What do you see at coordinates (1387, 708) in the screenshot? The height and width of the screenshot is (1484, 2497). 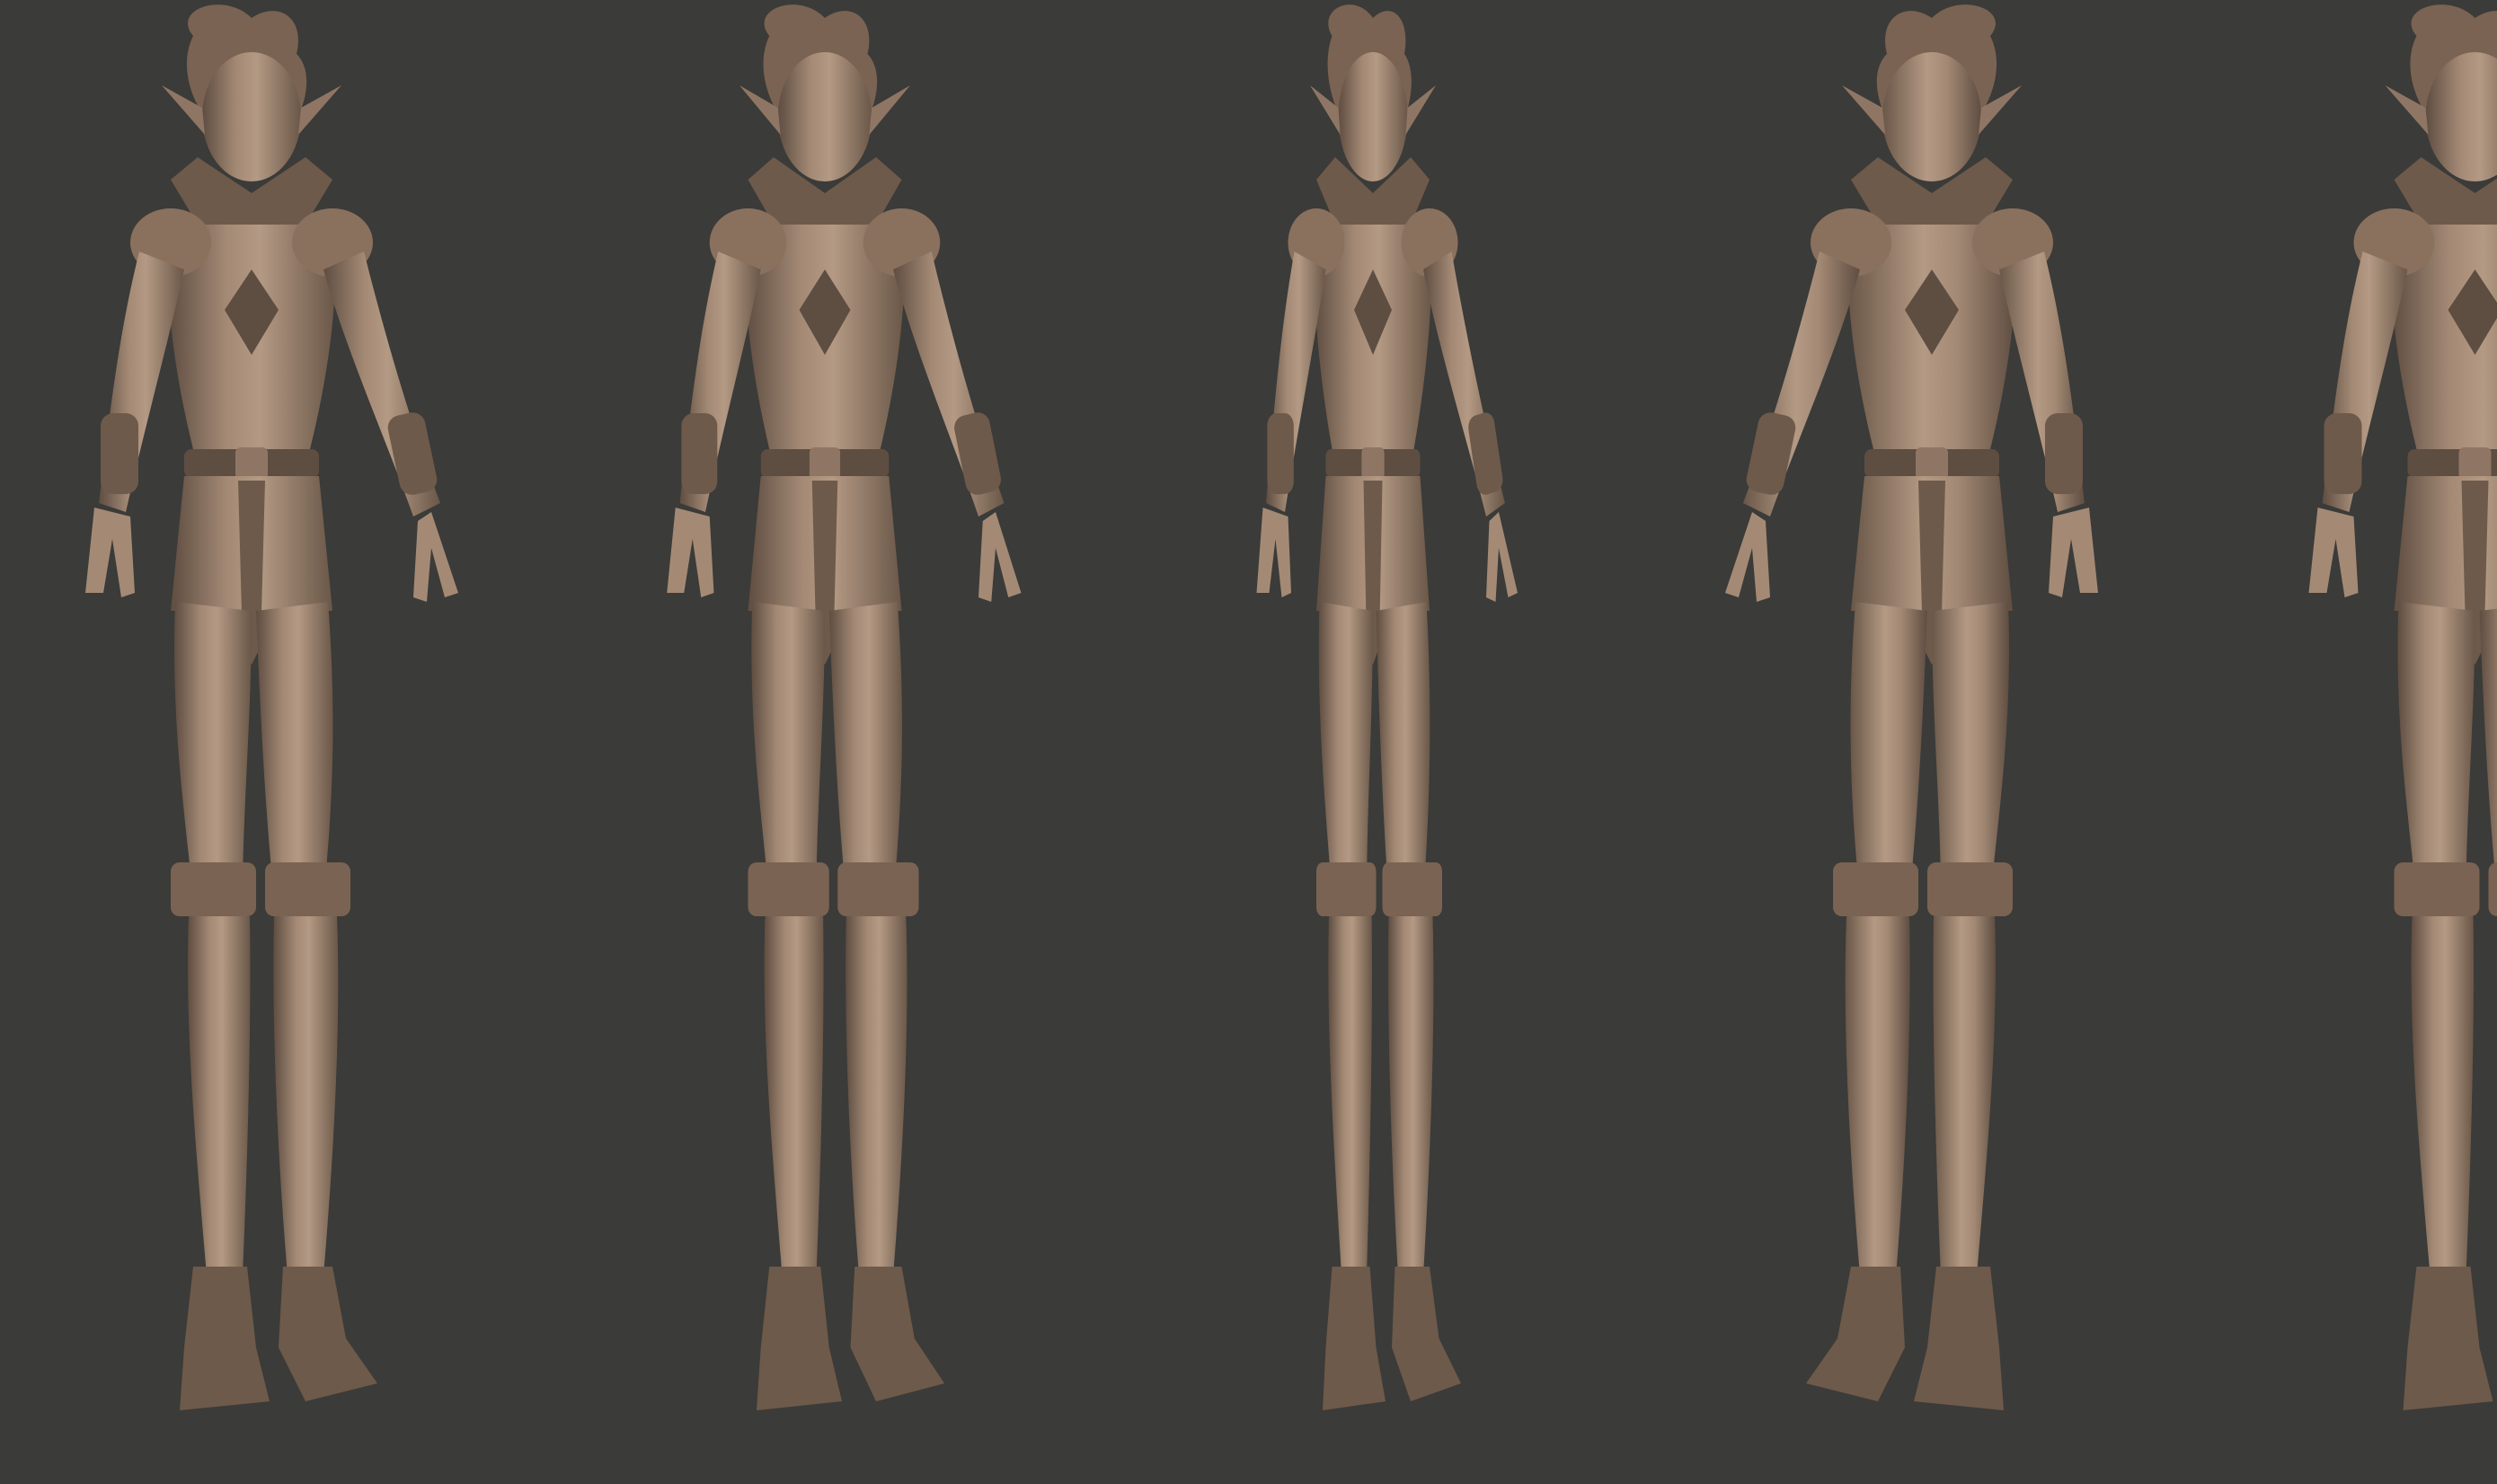 I see `figure-side-view` at bounding box center [1387, 708].